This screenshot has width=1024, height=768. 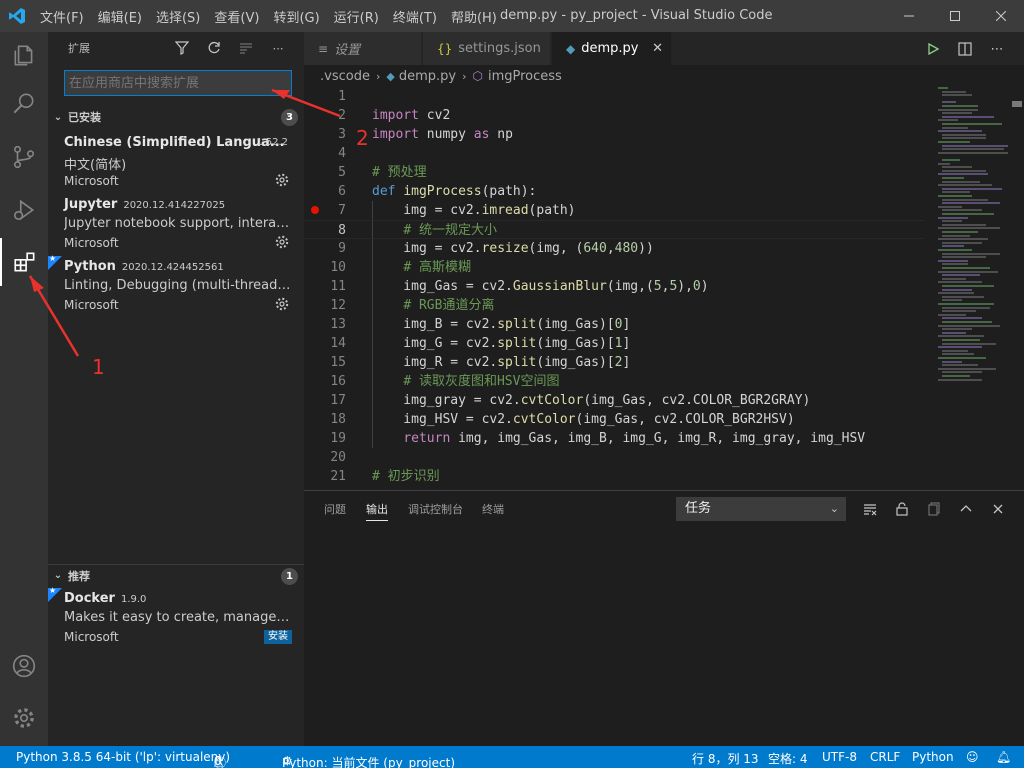 What do you see at coordinates (62, 16) in the screenshot?
I see `menu-file: 文件(F)` at bounding box center [62, 16].